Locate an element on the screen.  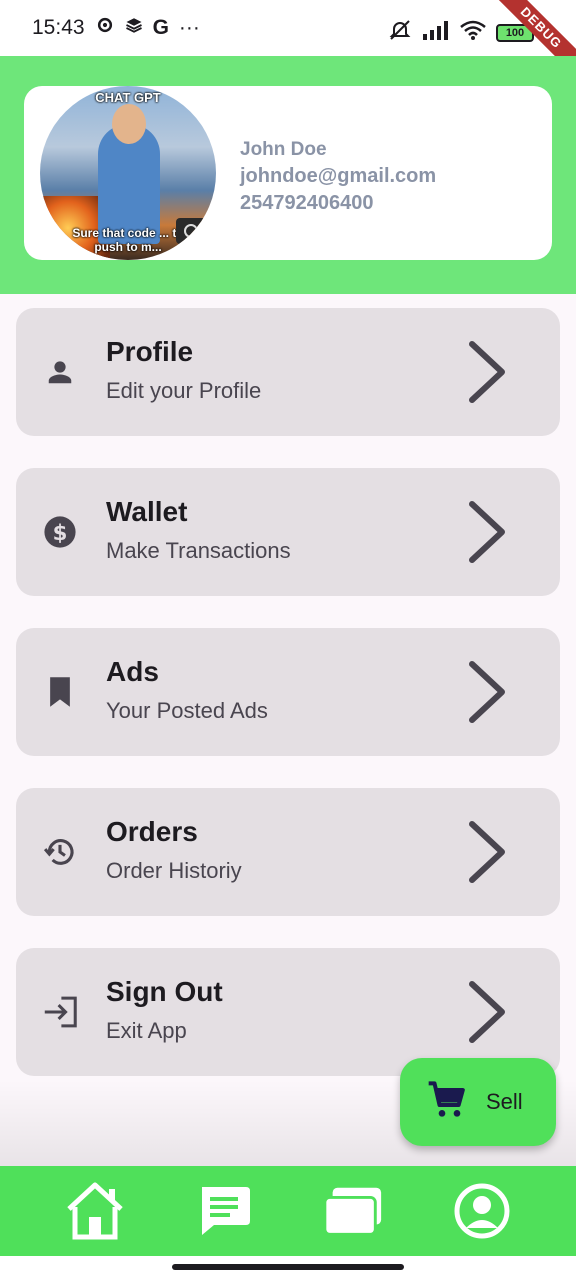
home-gesture-bar is located at coordinates (288, 1267).